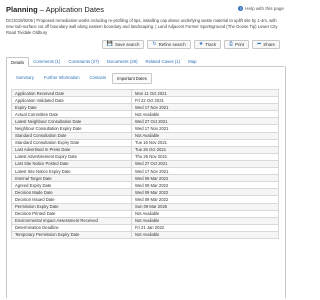  I want to click on save-search-label: Save search, so click(127, 44).